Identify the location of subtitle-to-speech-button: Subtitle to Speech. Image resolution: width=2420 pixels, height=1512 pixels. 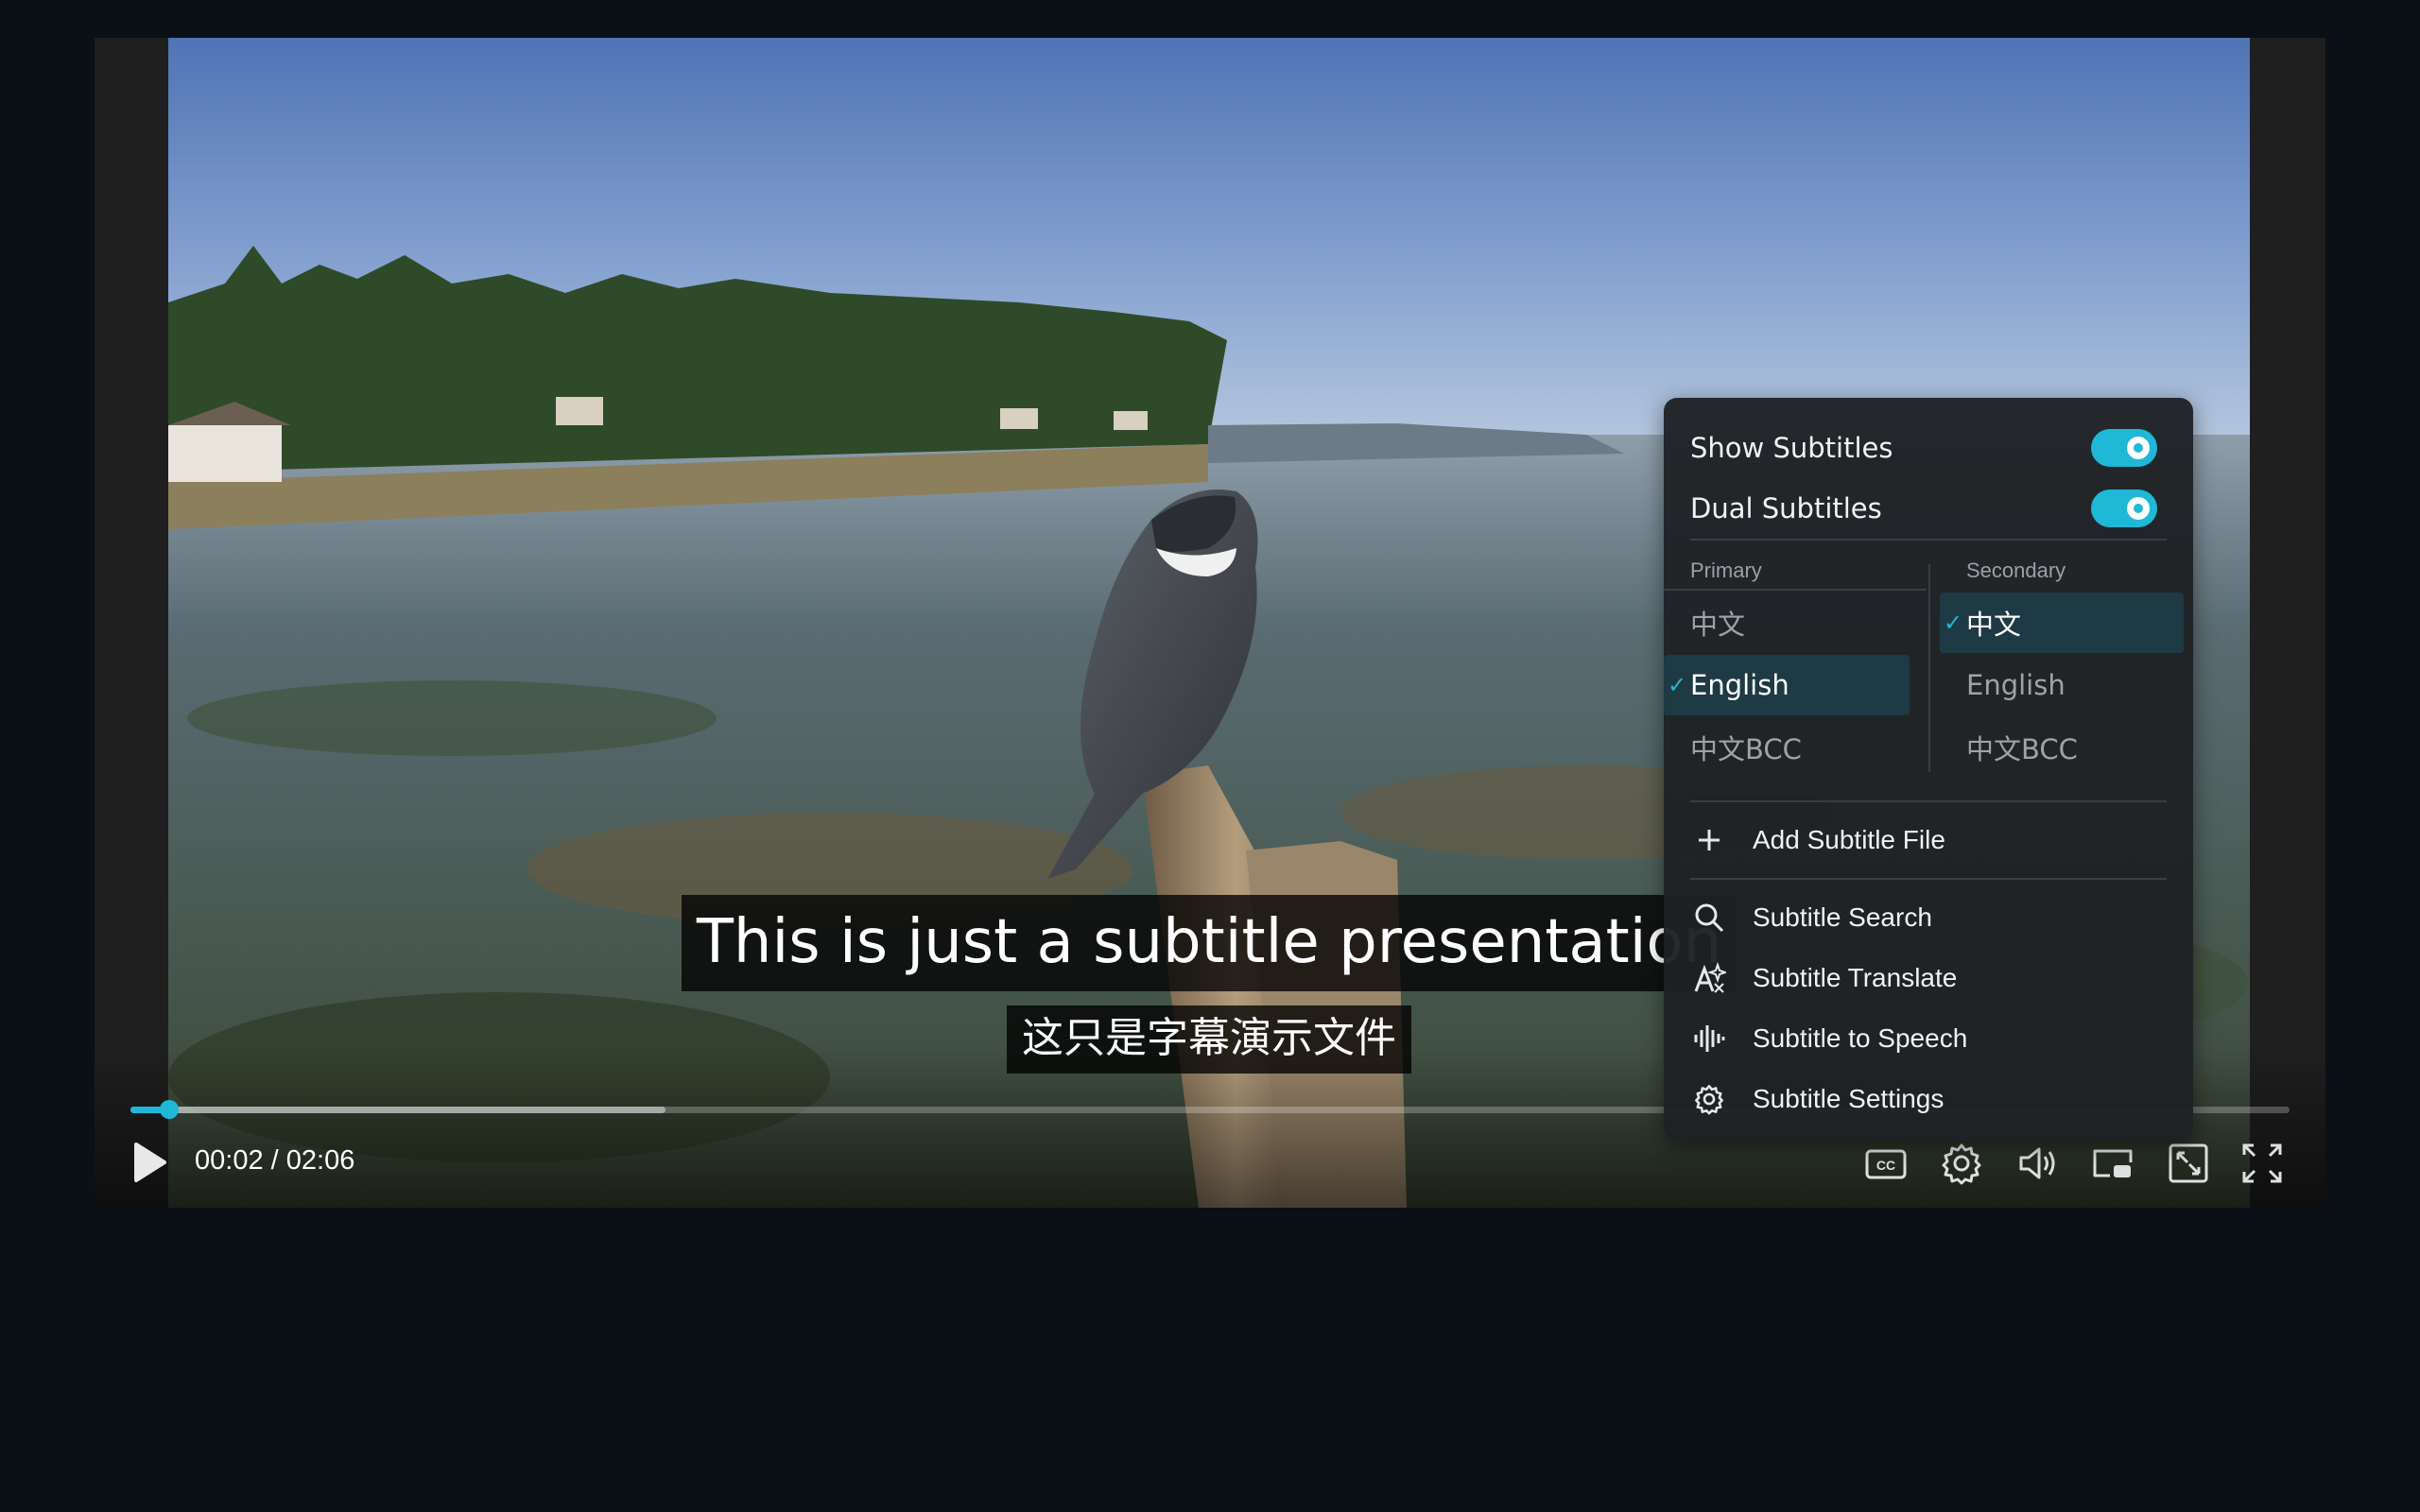
(1932, 1038).